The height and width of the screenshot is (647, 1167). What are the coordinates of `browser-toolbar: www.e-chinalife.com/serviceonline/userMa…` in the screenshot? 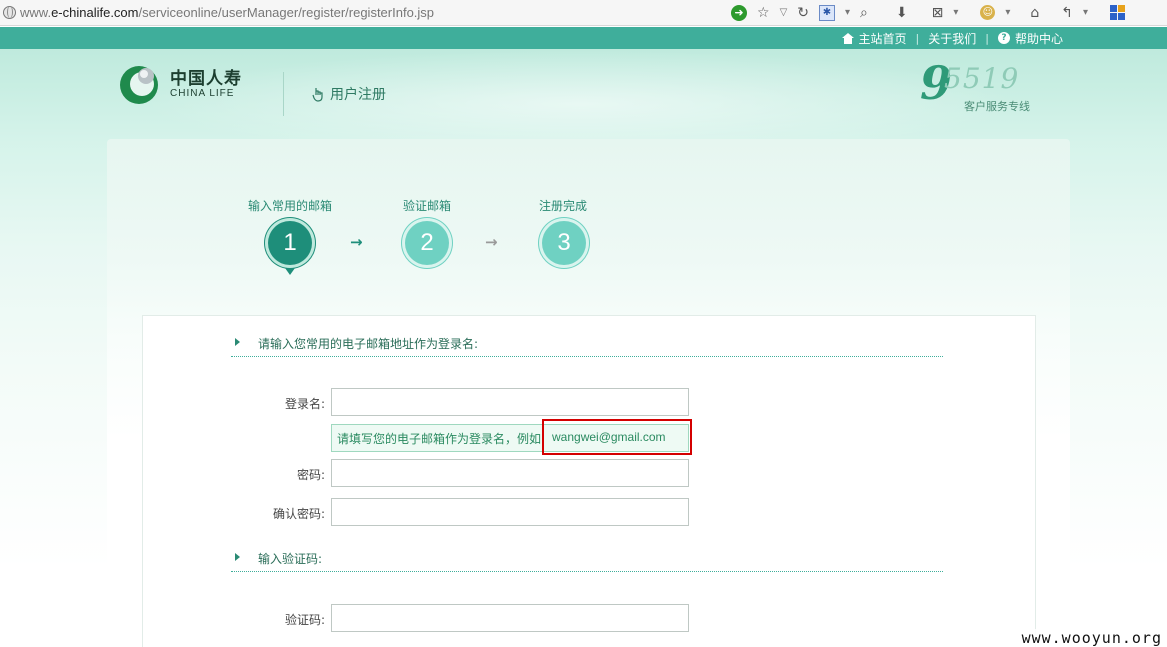 It's located at (583, 13).